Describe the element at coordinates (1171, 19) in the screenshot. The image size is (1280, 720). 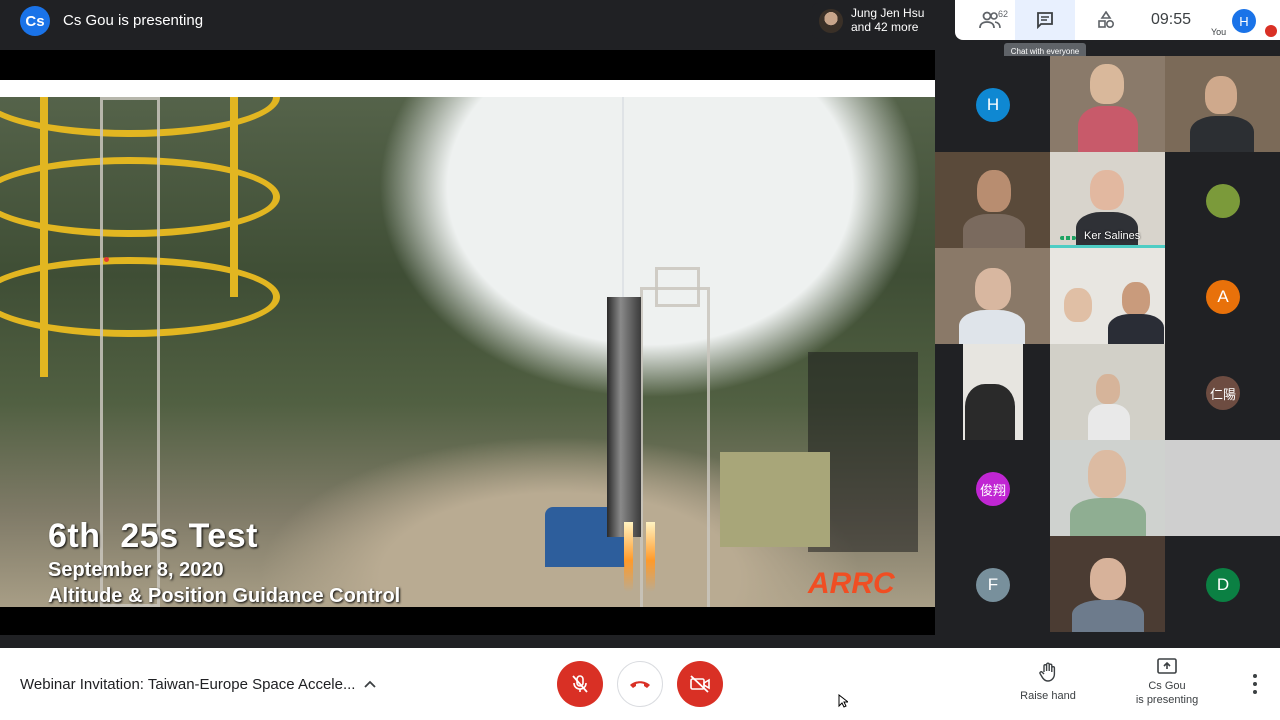
I see `clock: 09:55` at that location.